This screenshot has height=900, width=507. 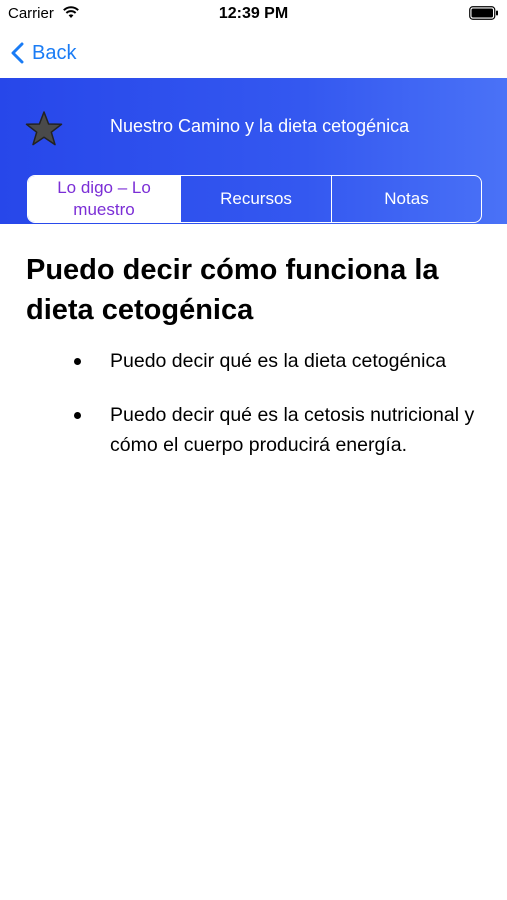 I want to click on battery-icon, so click(x=483, y=13).